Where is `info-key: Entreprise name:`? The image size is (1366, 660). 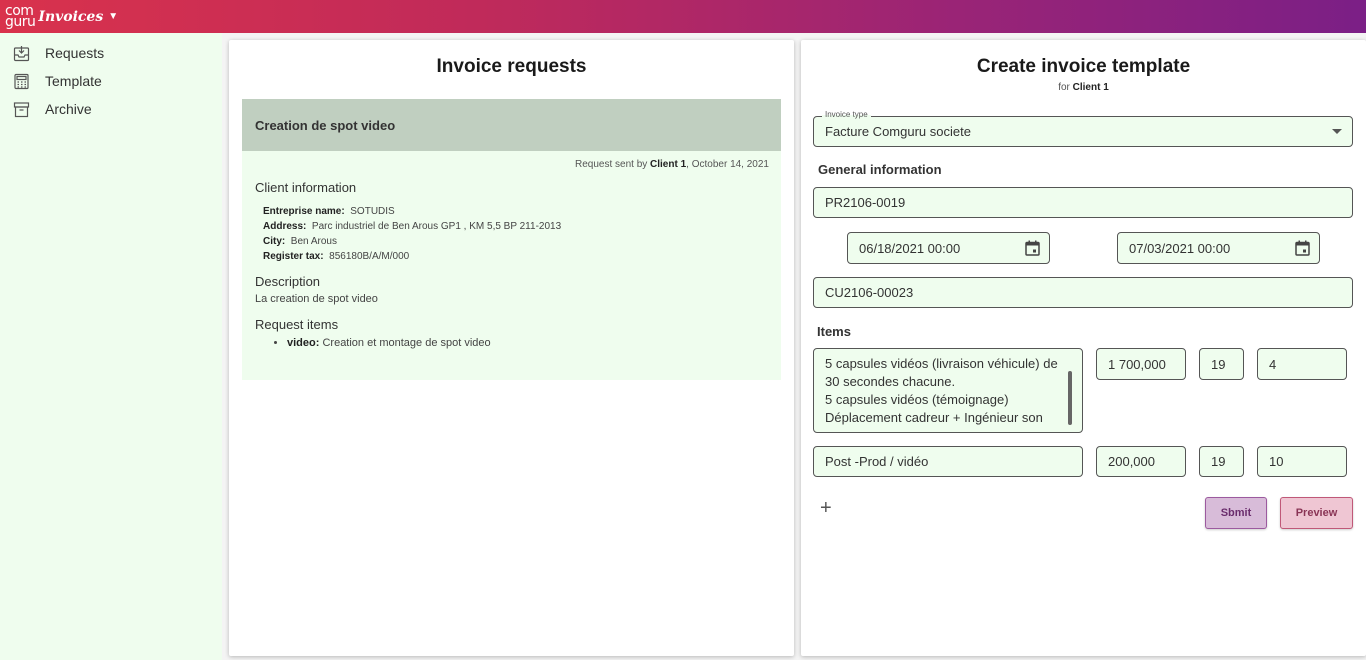
info-key: Entreprise name: is located at coordinates (304, 211).